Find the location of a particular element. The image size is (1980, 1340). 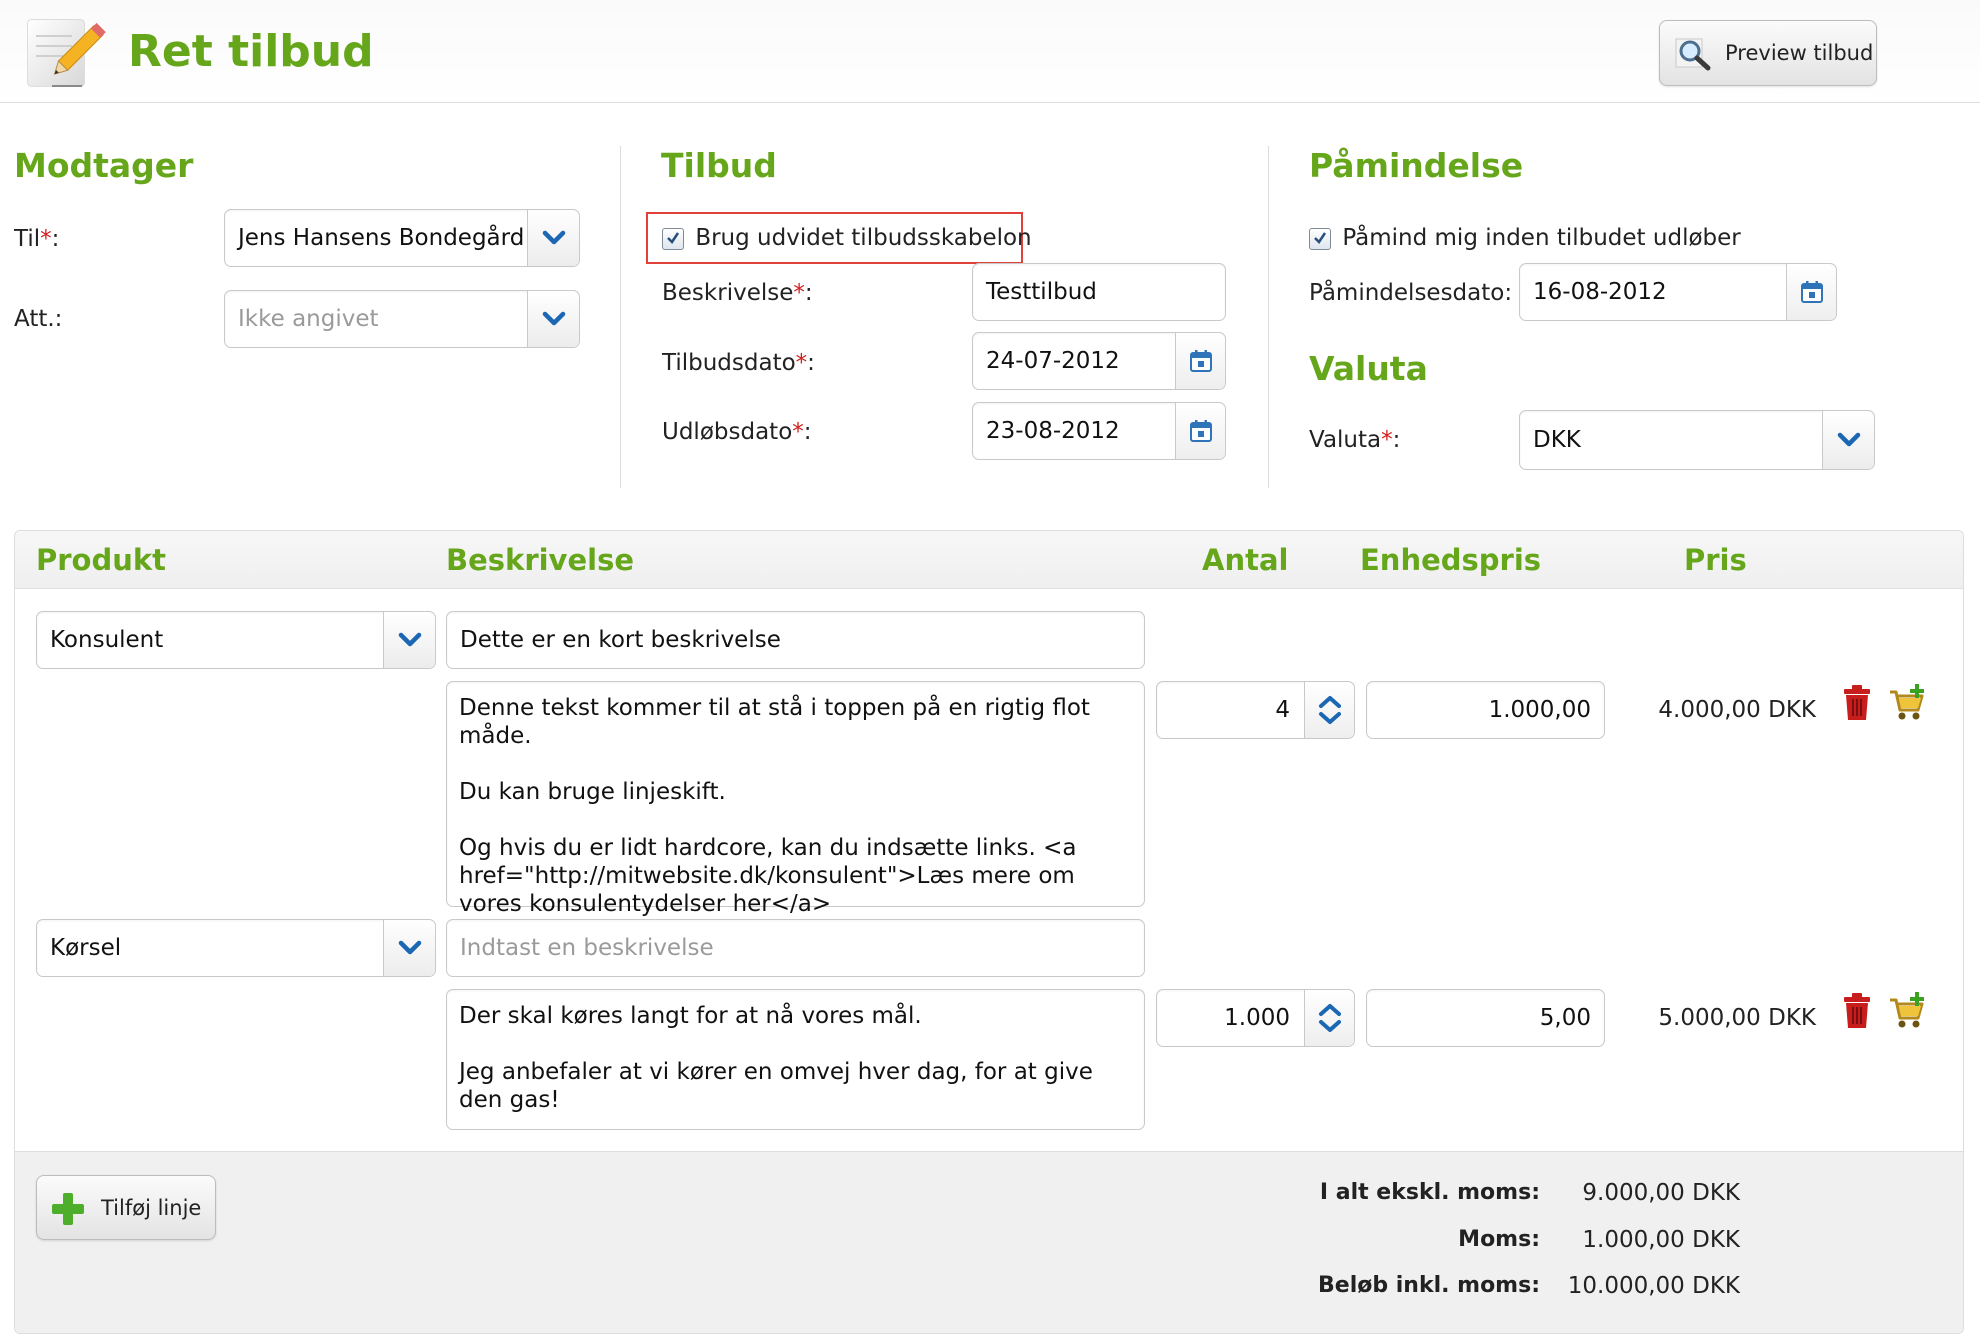

template-checkbox-row: Brug udvidet tilbudsskabelon is located at coordinates (847, 238).